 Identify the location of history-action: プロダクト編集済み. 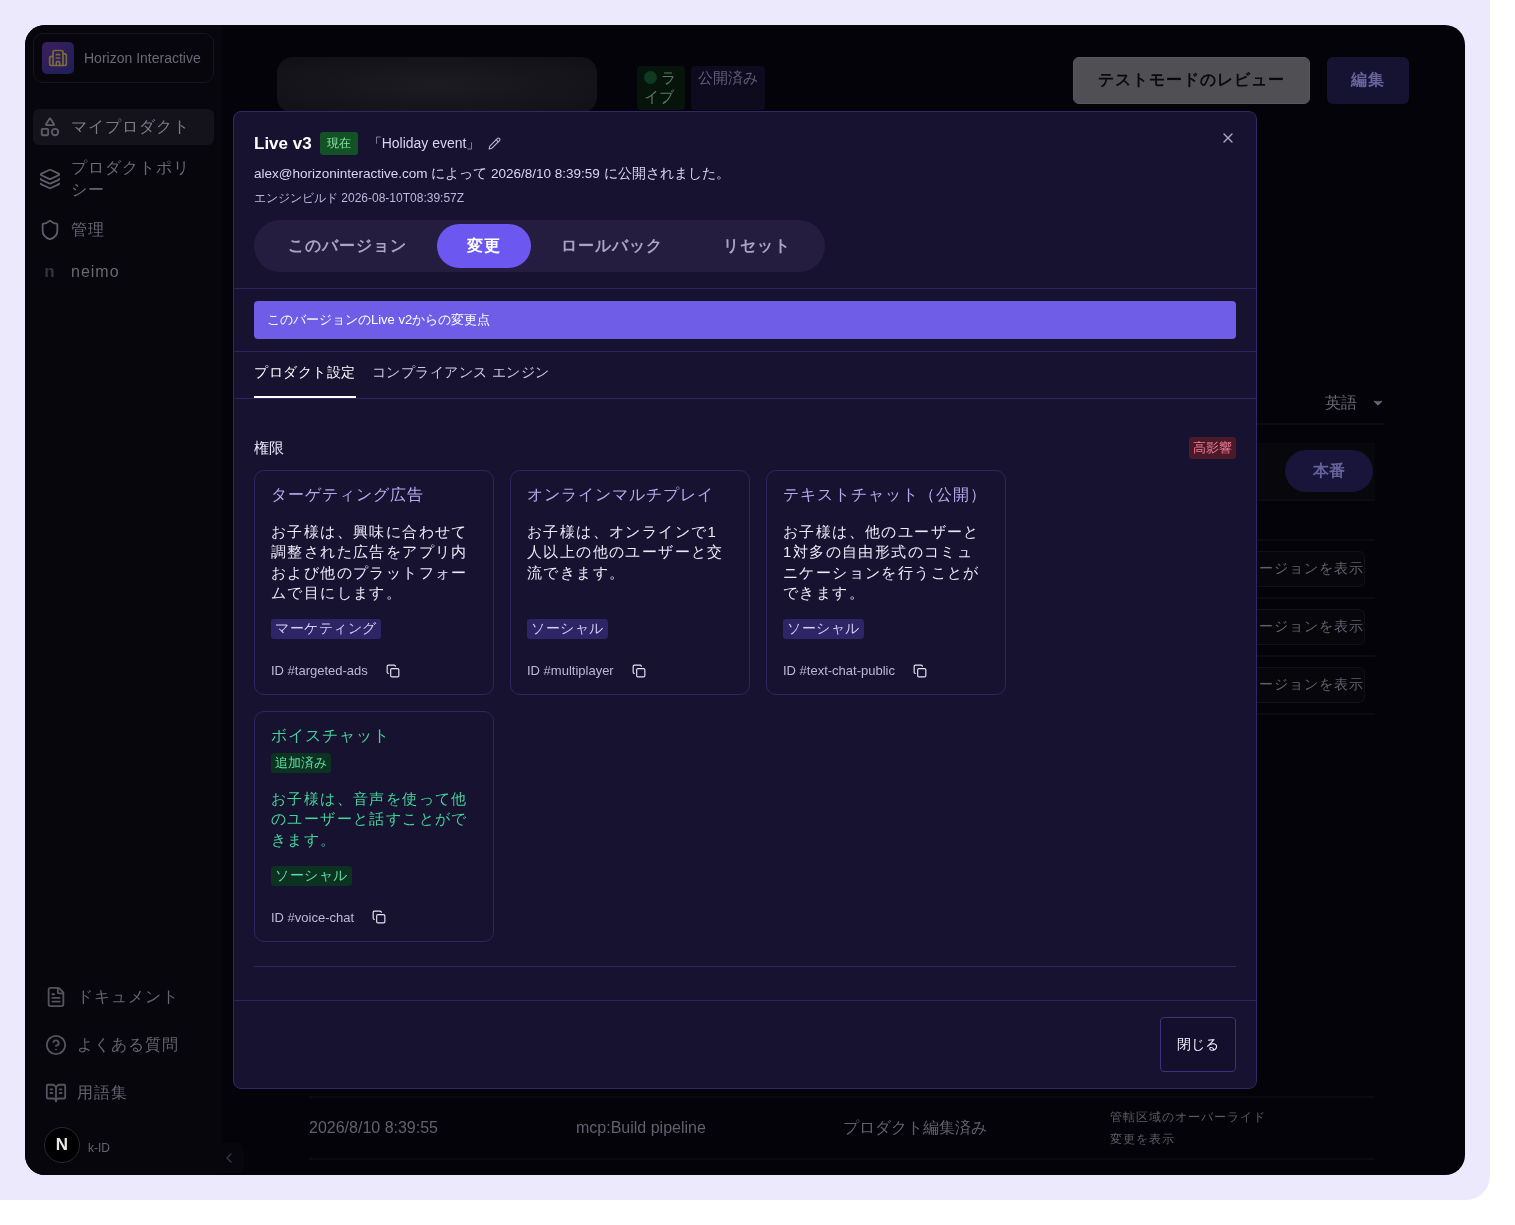
(915, 1127).